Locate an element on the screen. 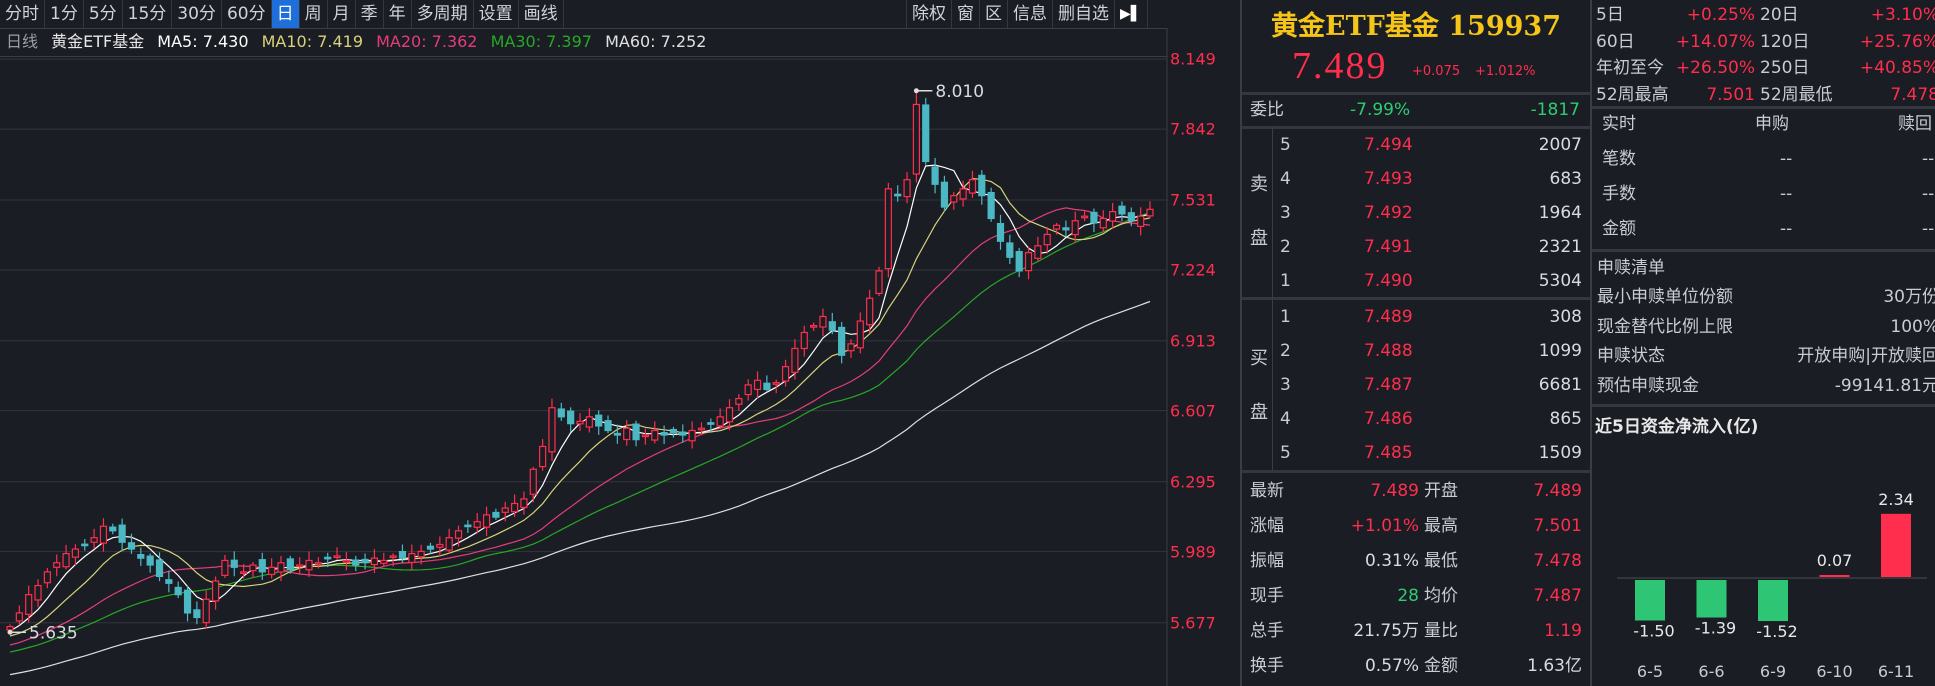 This screenshot has height=686, width=1935. level-price: 7.488 is located at coordinates (1388, 351).